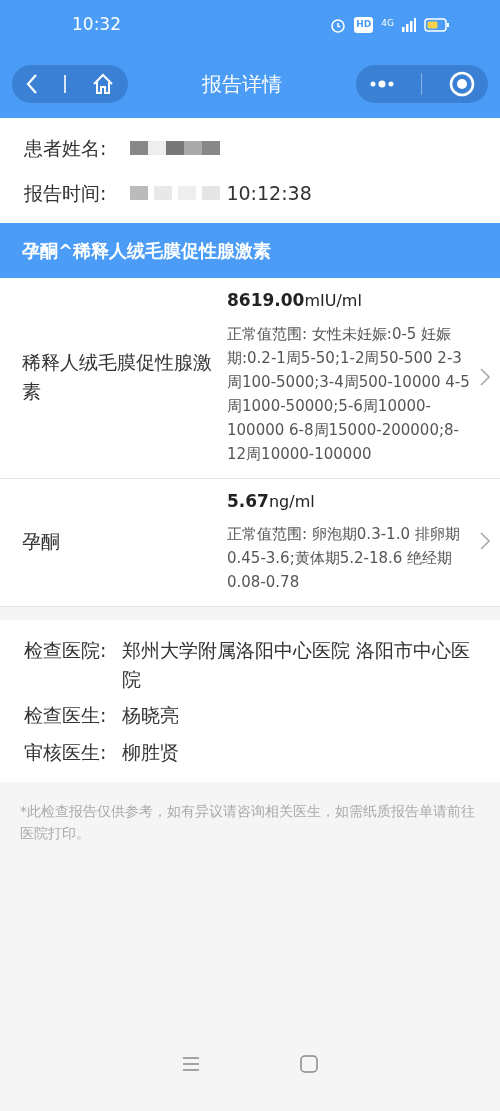  Describe the element at coordinates (65, 715) in the screenshot. I see `field-label: 检查医生:` at that location.